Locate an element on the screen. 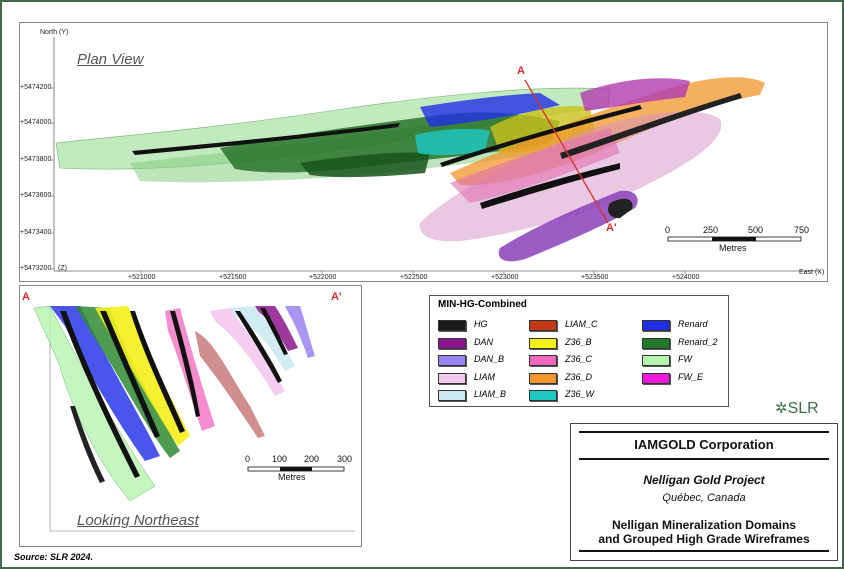 The image size is (844, 569). slr-logo-icon: ✲ is located at coordinates (781, 408).